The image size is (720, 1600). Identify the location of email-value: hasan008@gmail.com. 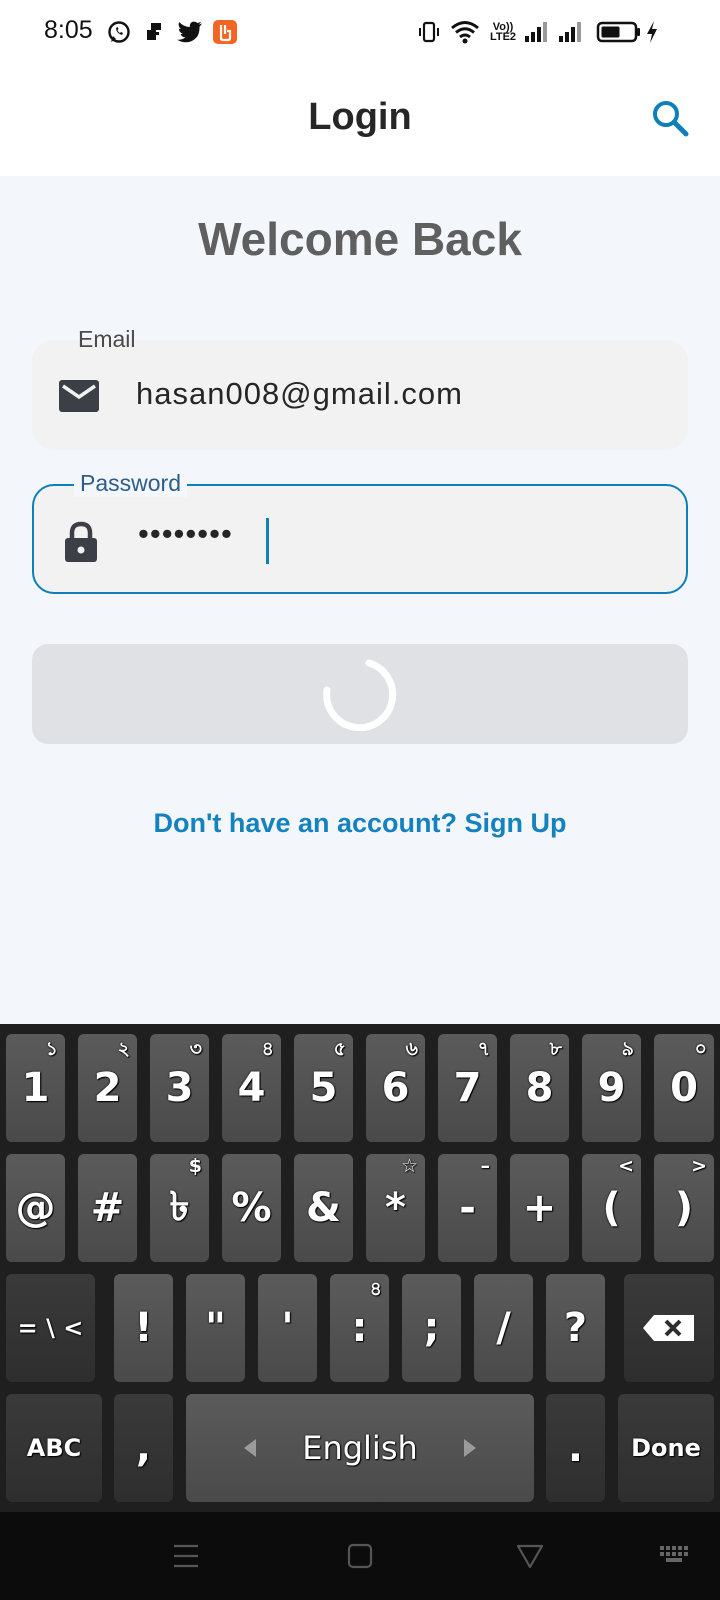
(299, 393).